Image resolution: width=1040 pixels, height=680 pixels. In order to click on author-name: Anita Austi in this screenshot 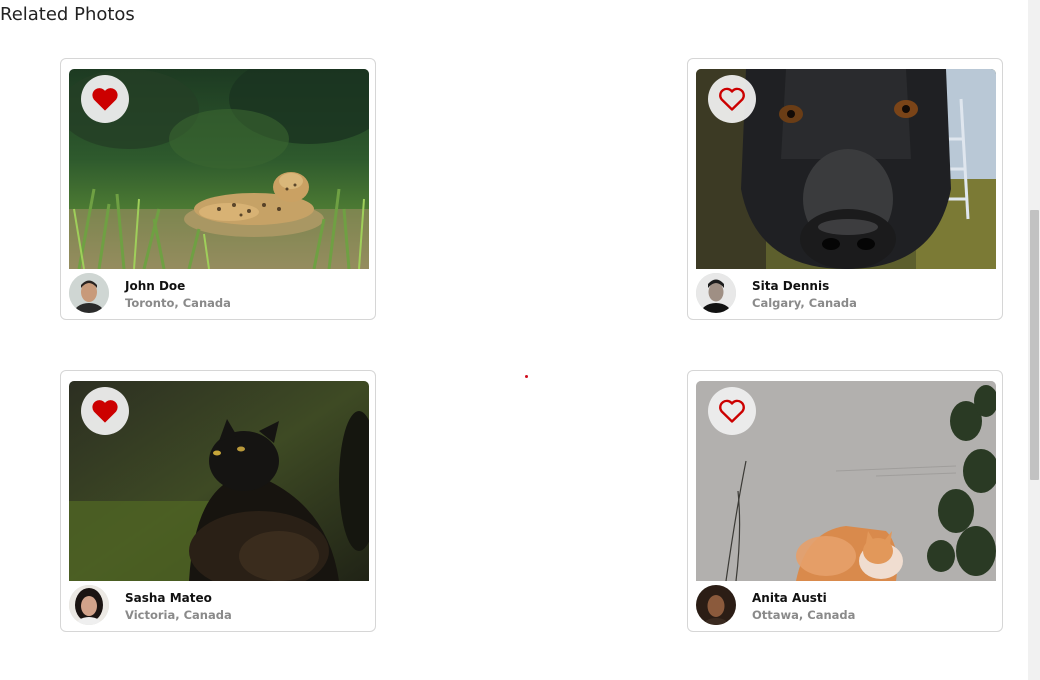, I will do `click(789, 598)`.